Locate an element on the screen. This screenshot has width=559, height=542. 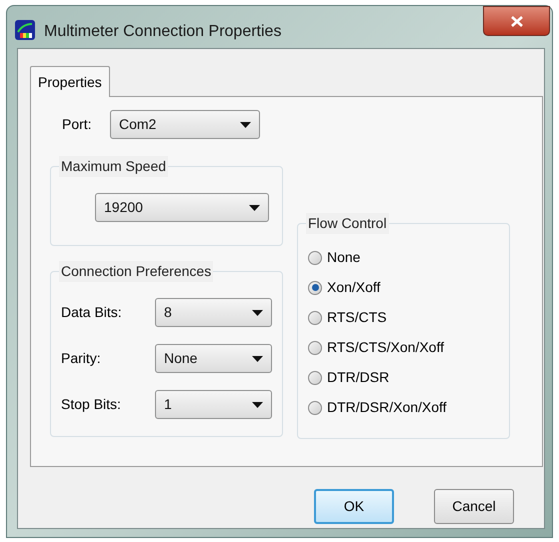
group-title: Flow Control is located at coordinates (347, 223).